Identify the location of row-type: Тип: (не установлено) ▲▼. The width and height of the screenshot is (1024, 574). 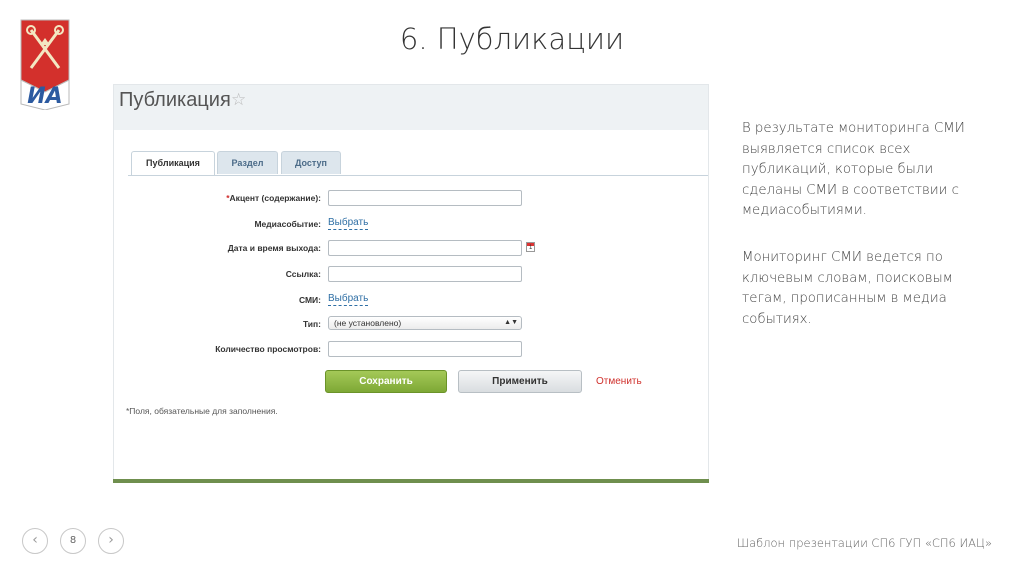
(411, 326).